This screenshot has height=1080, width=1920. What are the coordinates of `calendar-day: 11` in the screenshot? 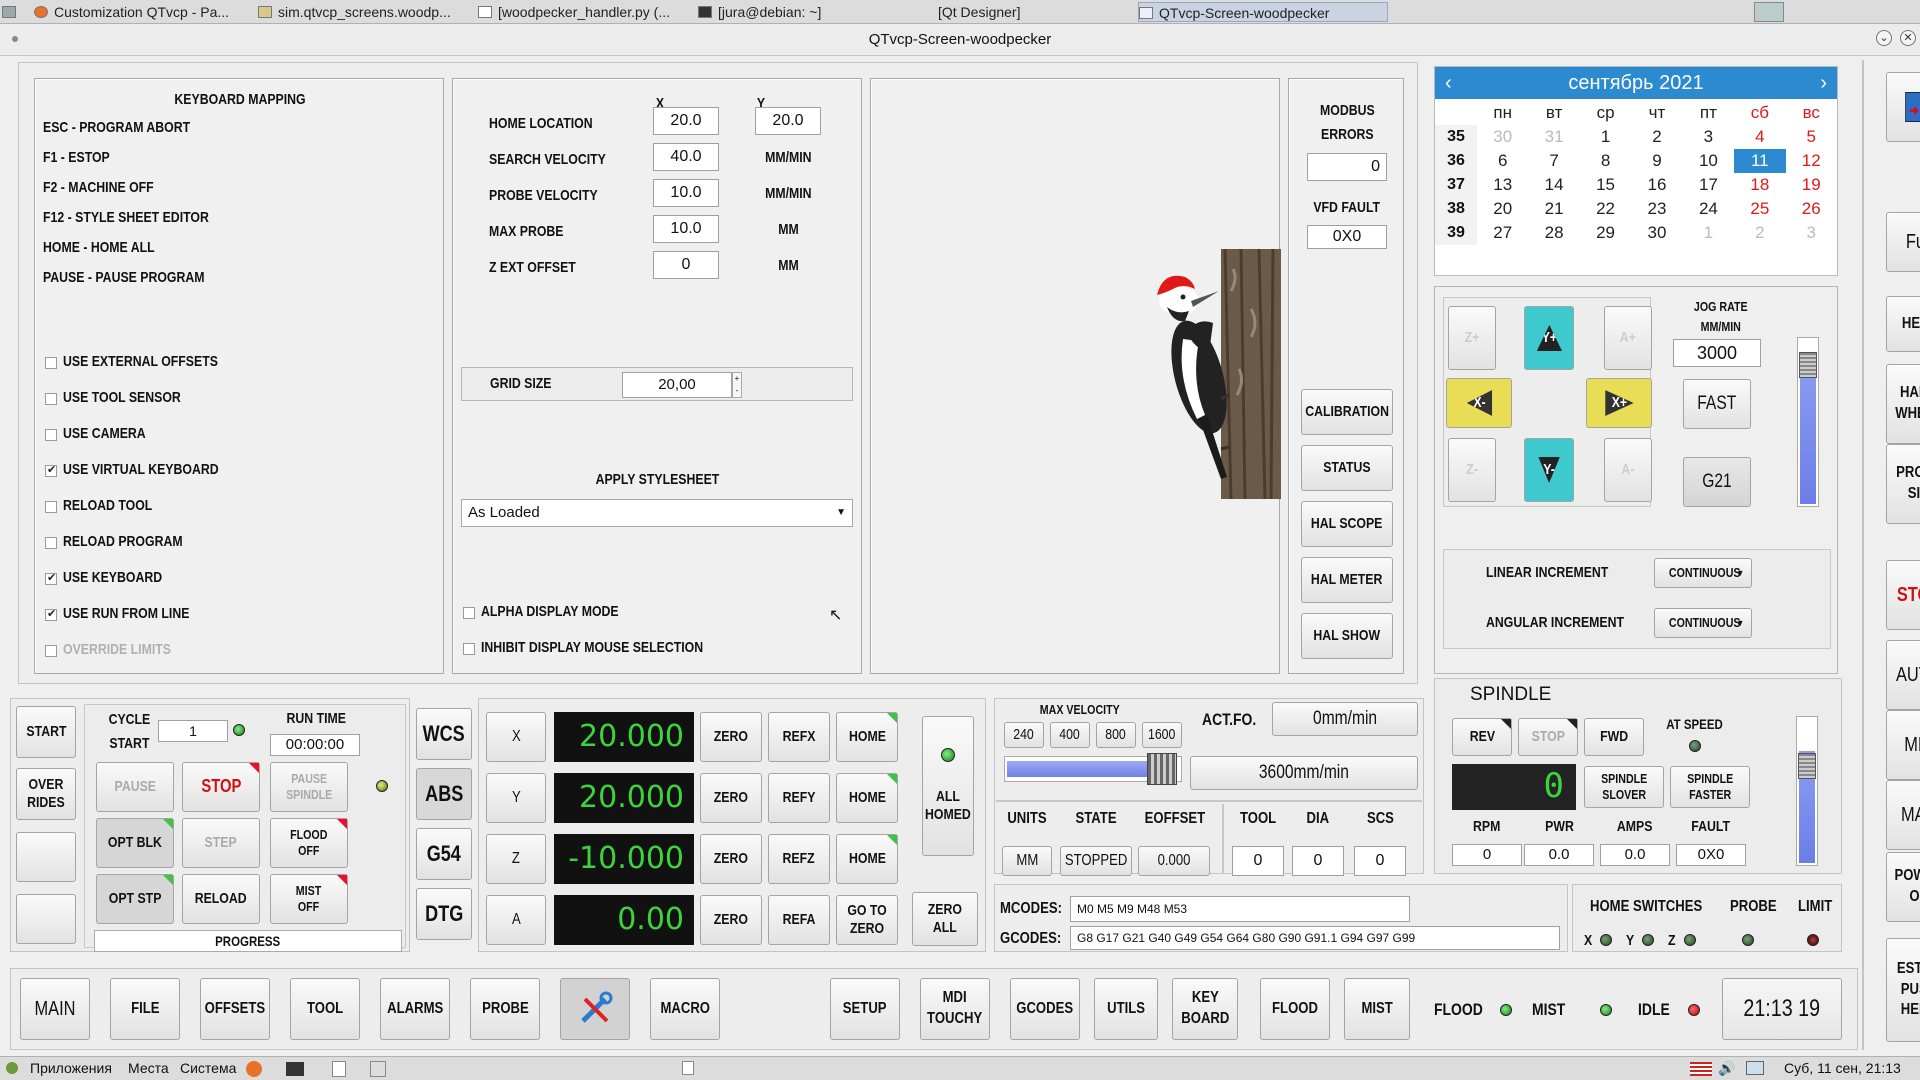 It's located at (1760, 161).